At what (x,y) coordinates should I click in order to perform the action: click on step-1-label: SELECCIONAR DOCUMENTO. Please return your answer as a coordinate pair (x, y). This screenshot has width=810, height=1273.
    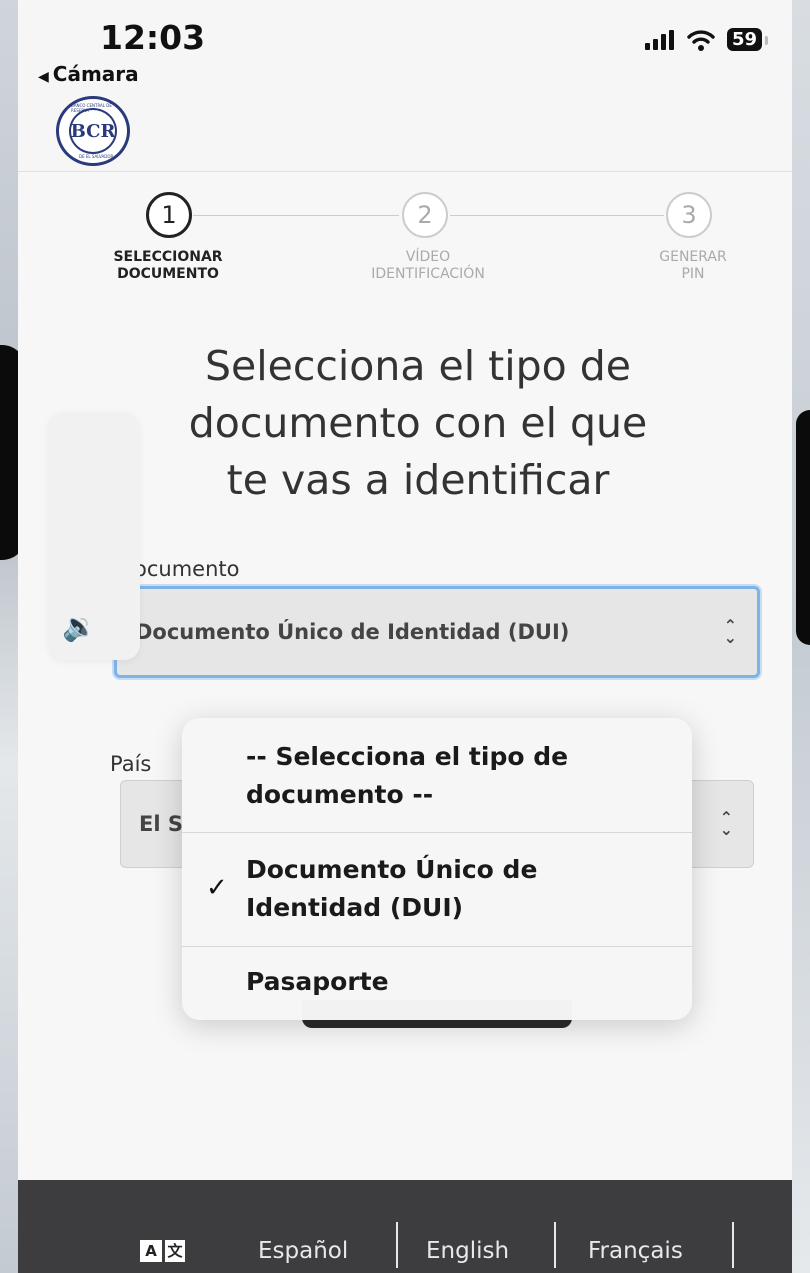
    Looking at the image, I should click on (168, 265).